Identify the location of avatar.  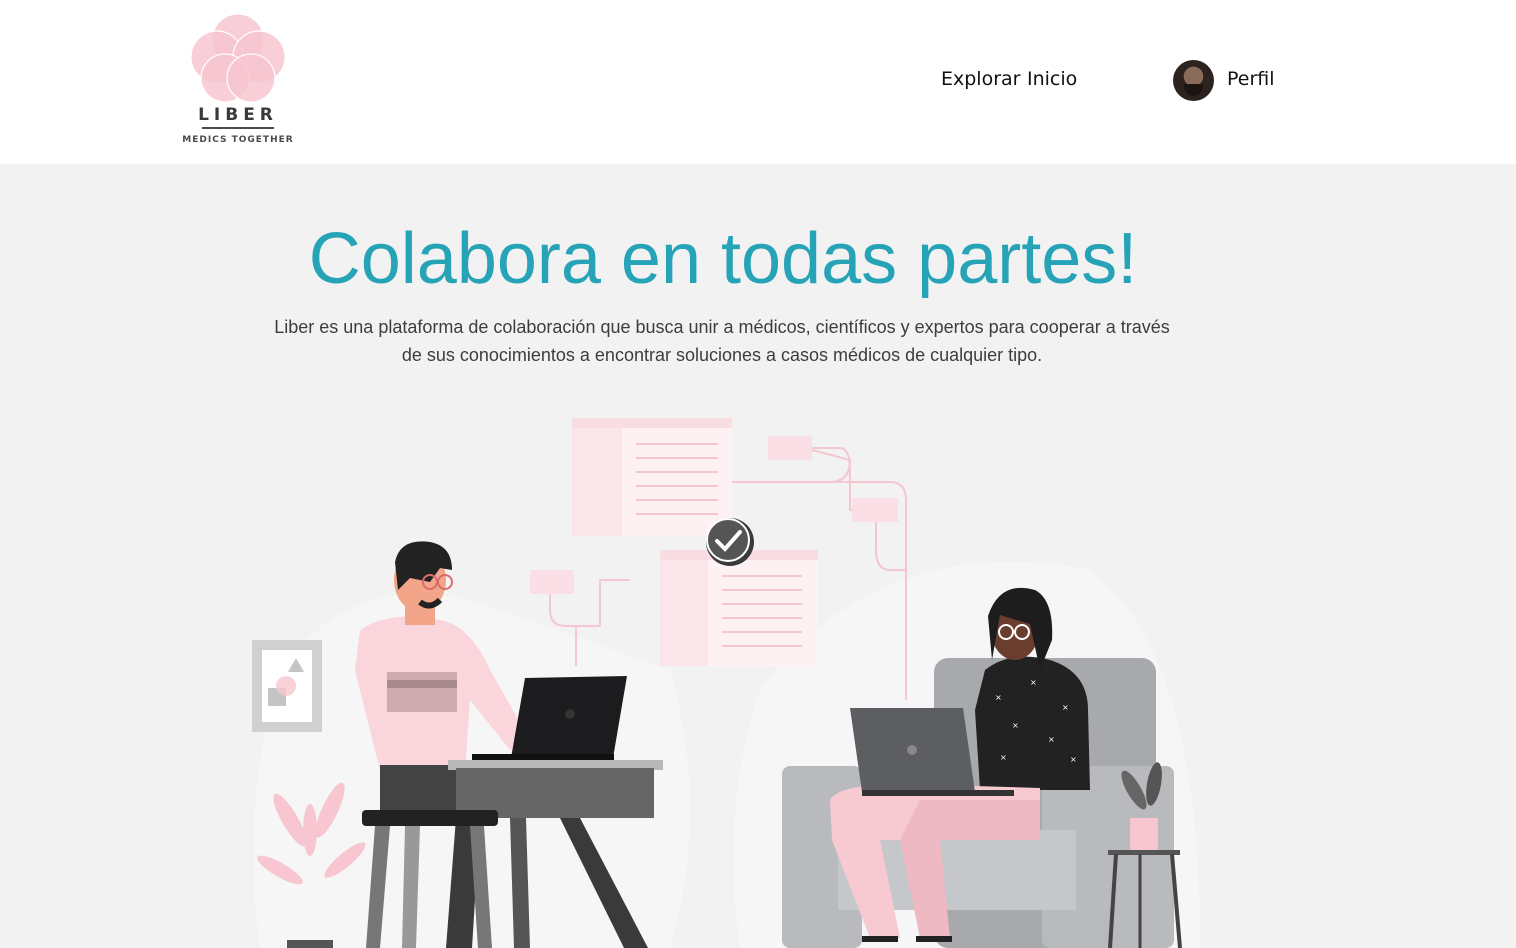
(1193, 80).